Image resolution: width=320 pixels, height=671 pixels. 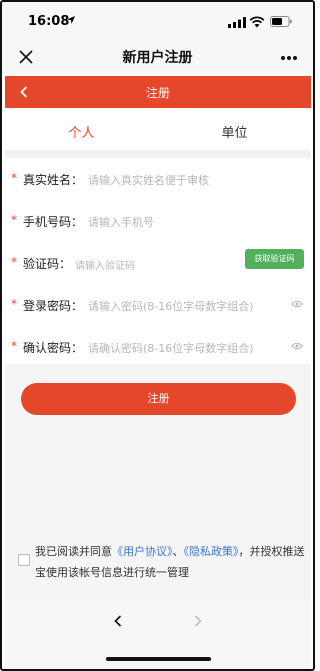 I want to click on agreement-section: 我已阅读并同意《用户协议》、《隐私政策》，并授权推送宝使用该帐号信息进行统一管理, so click(x=158, y=565).